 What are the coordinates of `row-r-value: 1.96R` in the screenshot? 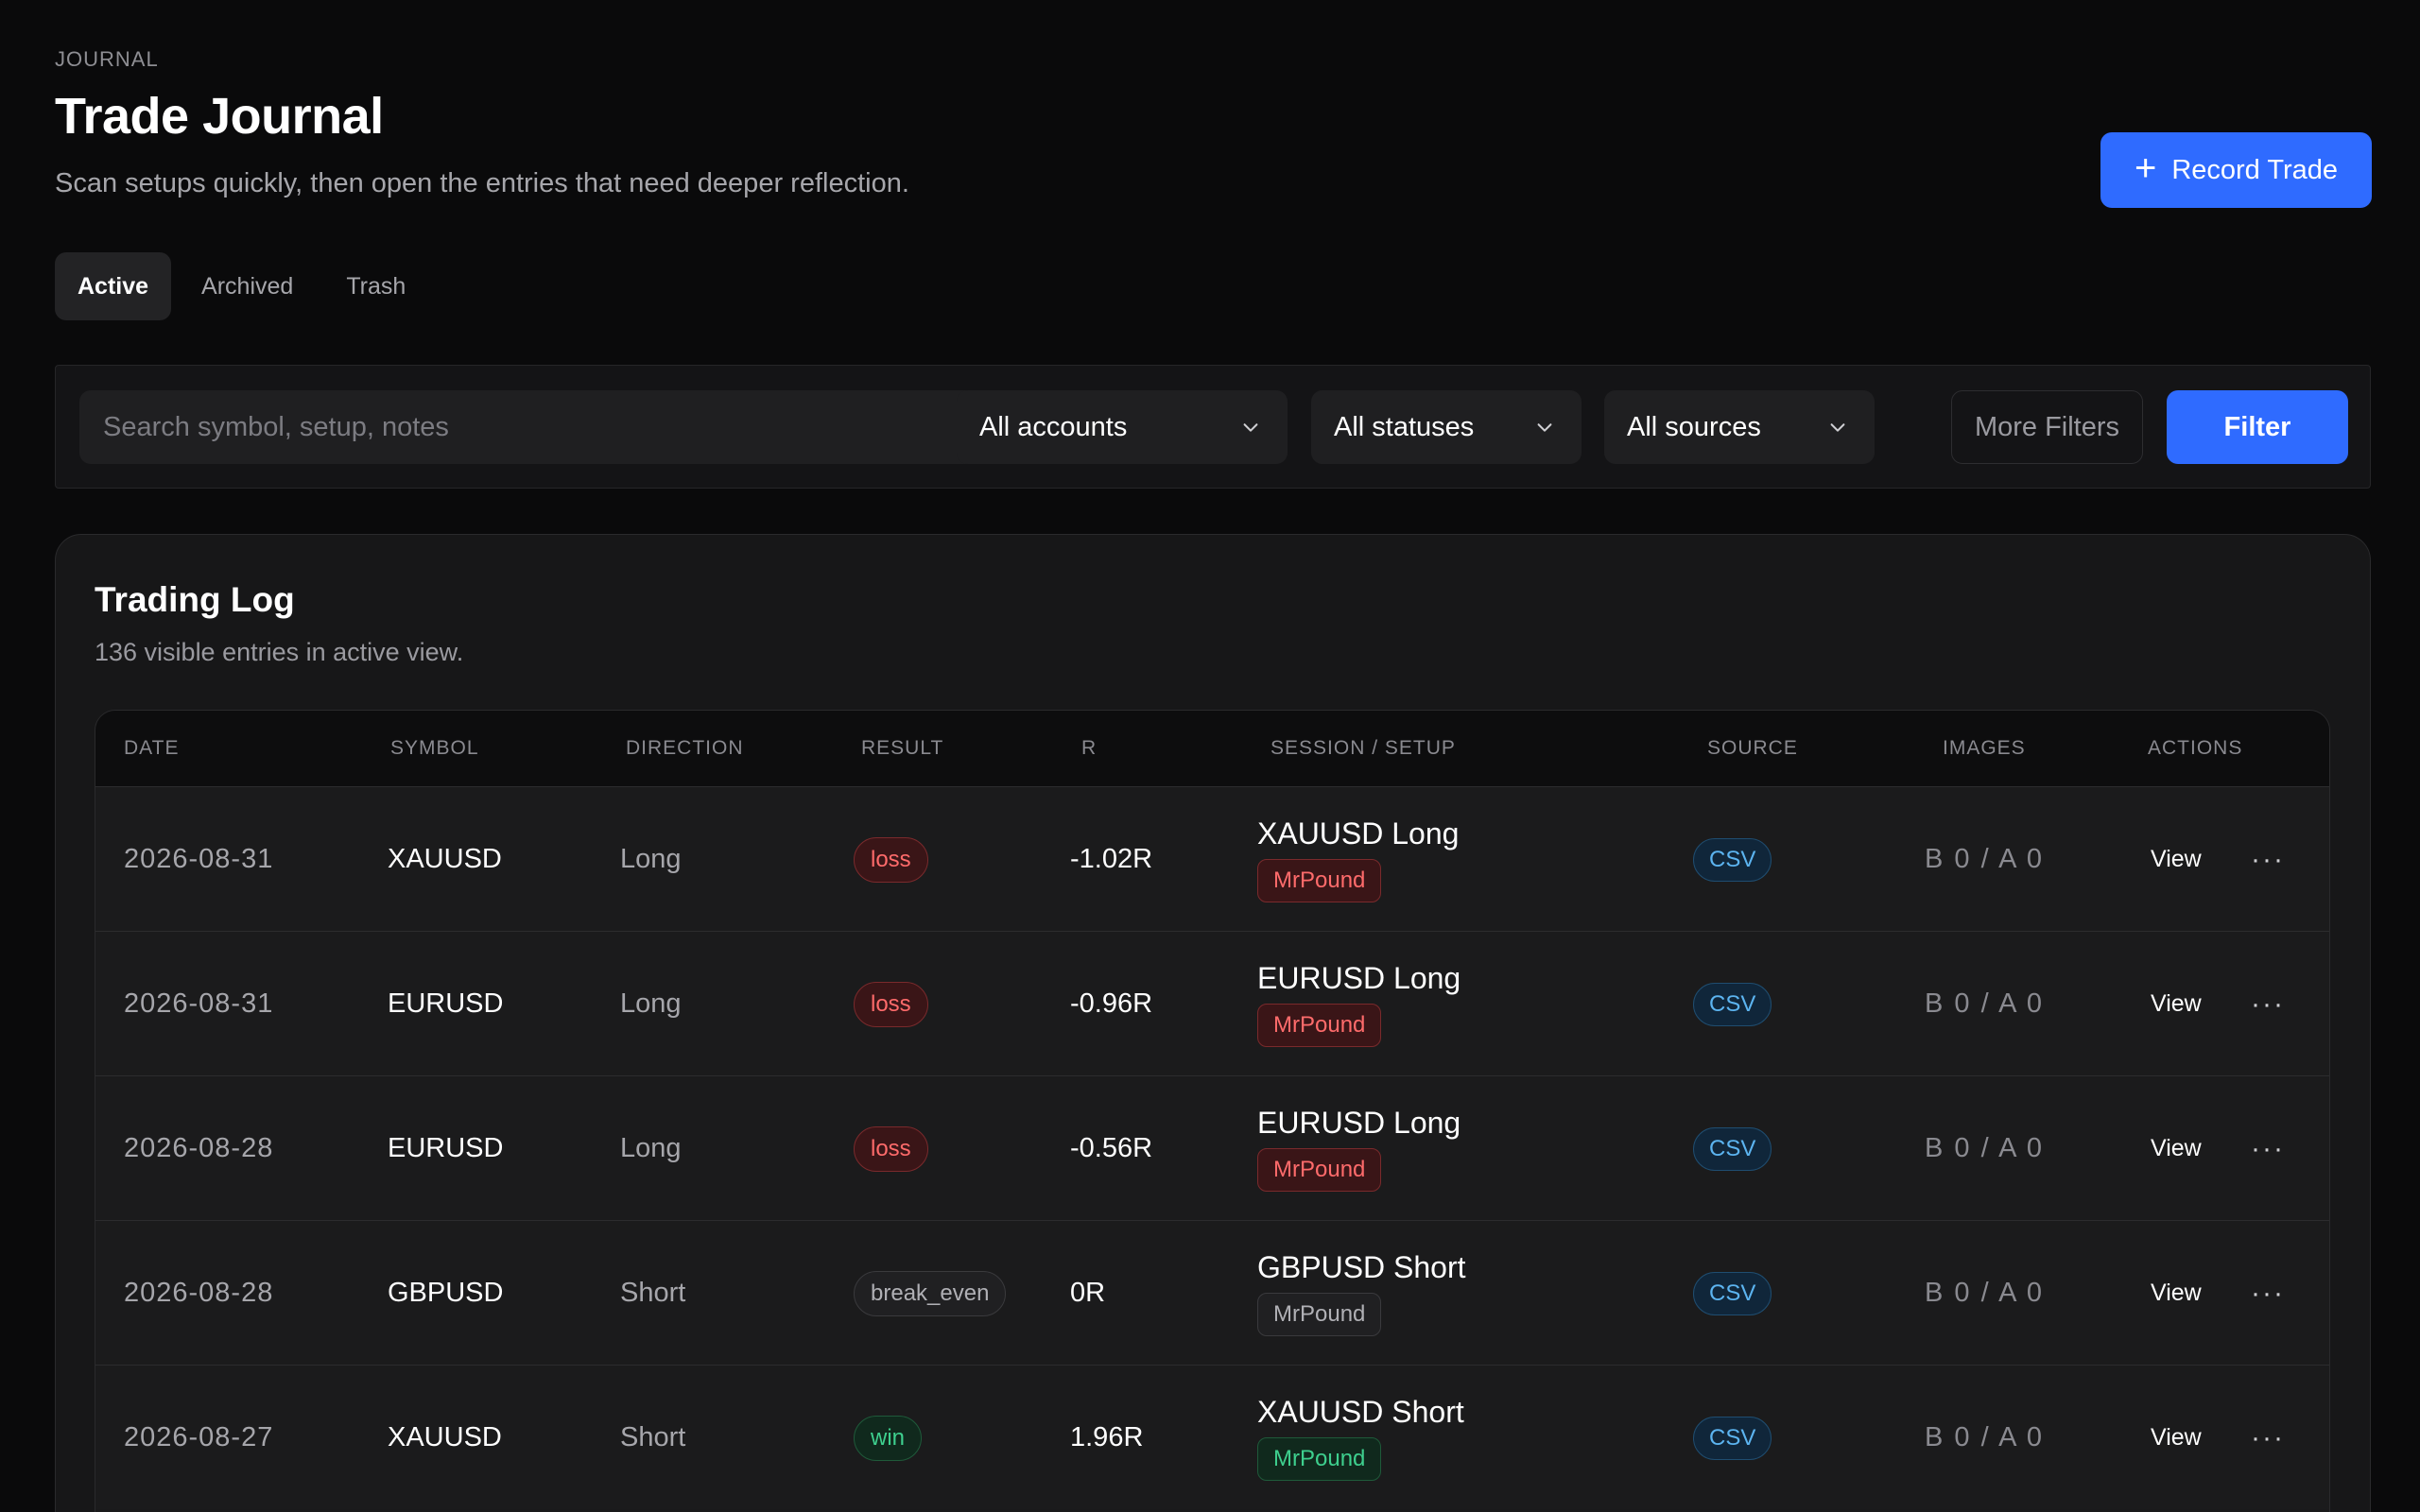 It's located at (1107, 1437).